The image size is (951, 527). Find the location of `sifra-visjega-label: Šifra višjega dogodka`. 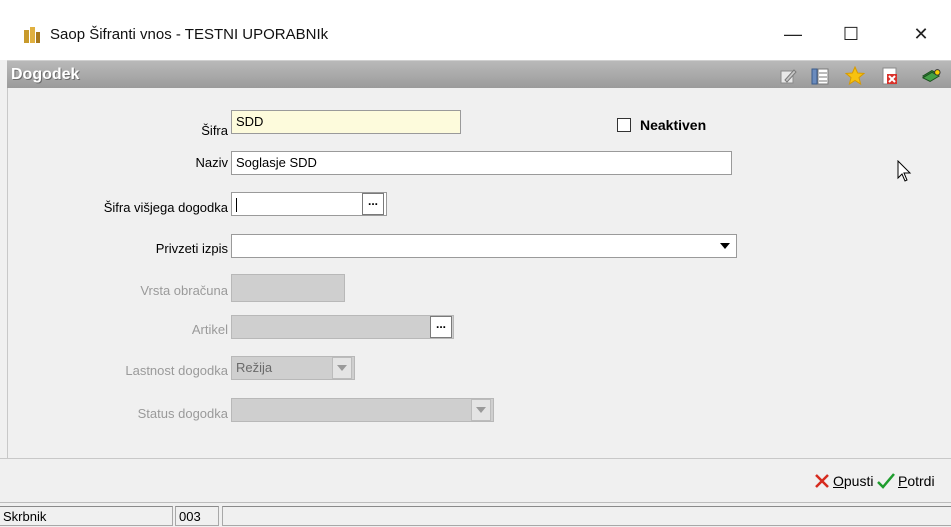

sifra-visjega-label: Šifra višjega dogodka is located at coordinates (165, 207).